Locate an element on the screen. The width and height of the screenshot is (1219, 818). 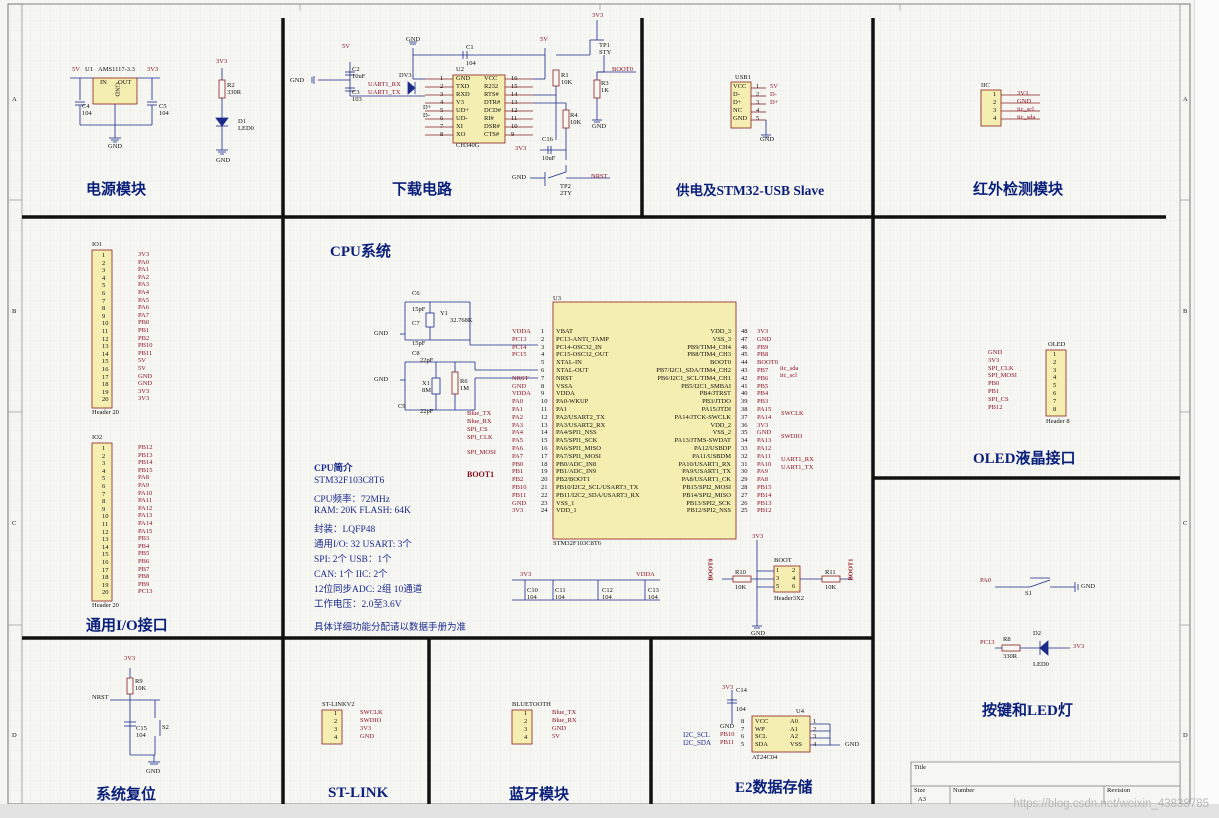
led-d1-value: LED0 is located at coordinates (246, 128).